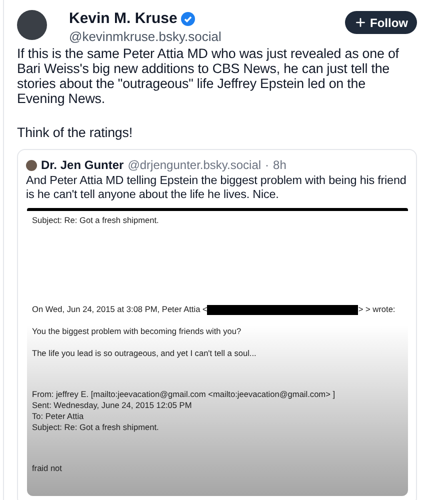  What do you see at coordinates (195, 165) in the screenshot?
I see `quote-author-handle: @drjengunter.bsky.social` at bounding box center [195, 165].